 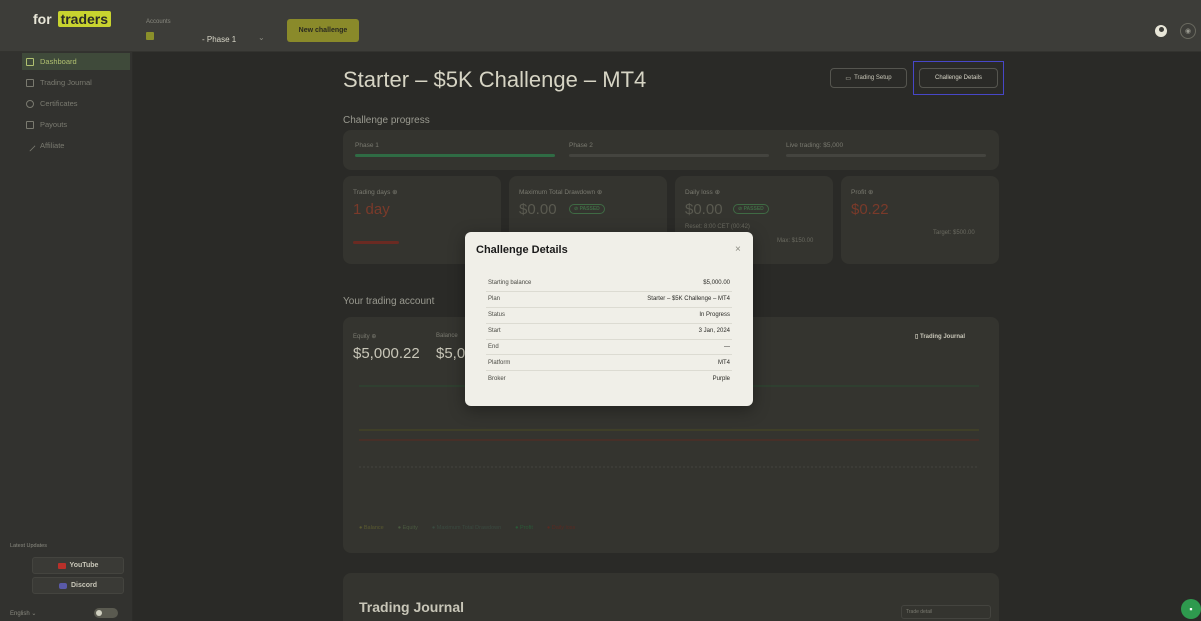 What do you see at coordinates (669, 155) in the screenshot?
I see `phase-2-bar` at bounding box center [669, 155].